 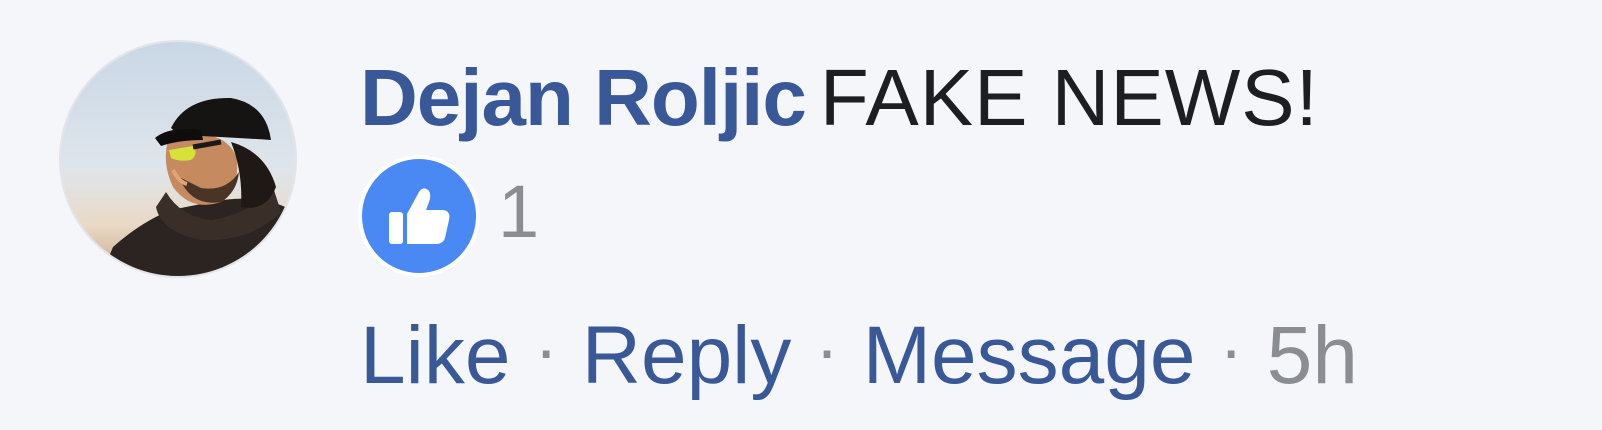 I want to click on like-reaction-badge, so click(x=419, y=216).